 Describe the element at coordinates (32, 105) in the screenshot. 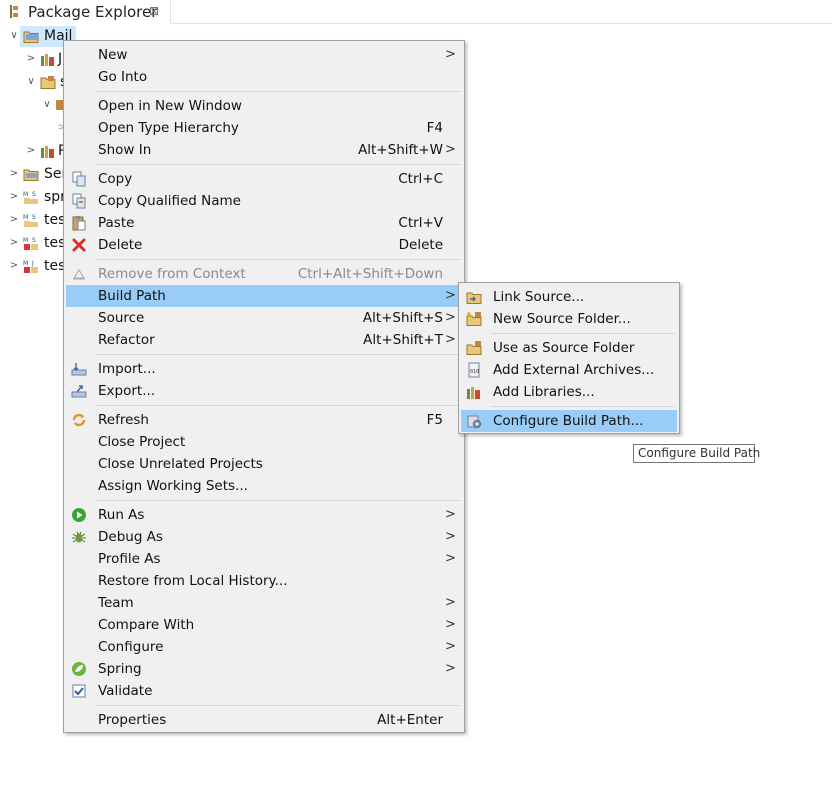

I see `tree-item: ∨` at that location.